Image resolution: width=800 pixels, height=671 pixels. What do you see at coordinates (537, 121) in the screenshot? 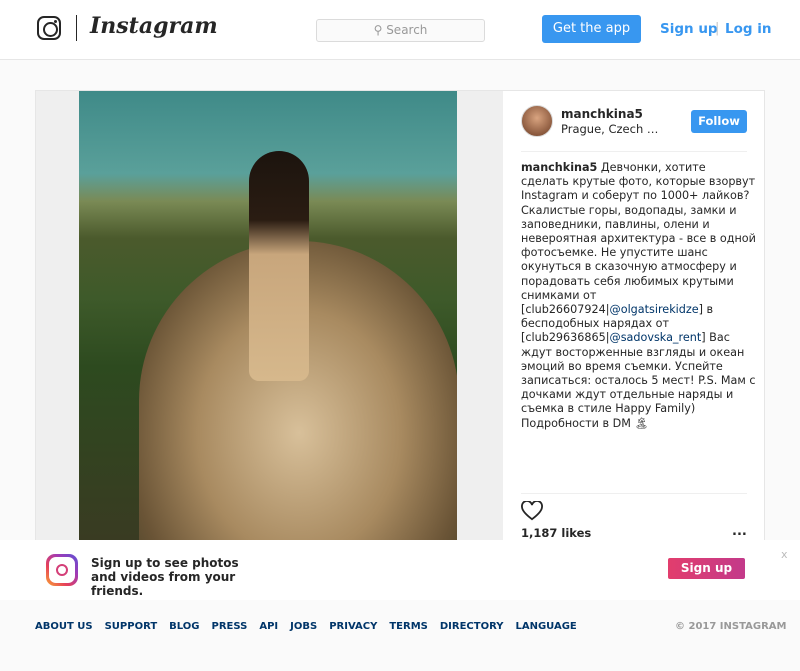
I see `avatar` at bounding box center [537, 121].